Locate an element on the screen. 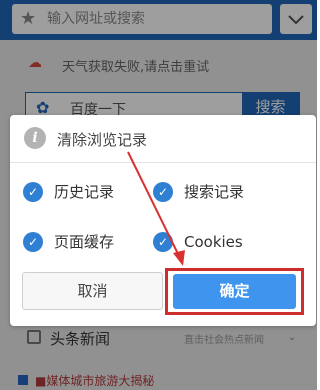 This screenshot has height=390, width=320. confirm-highlight-box: 确定 is located at coordinates (234, 291).